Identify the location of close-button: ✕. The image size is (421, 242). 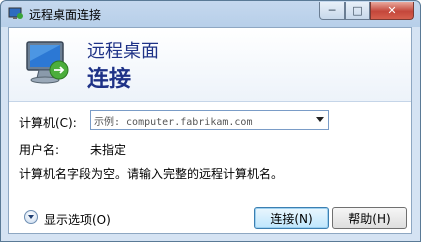
(392, 11).